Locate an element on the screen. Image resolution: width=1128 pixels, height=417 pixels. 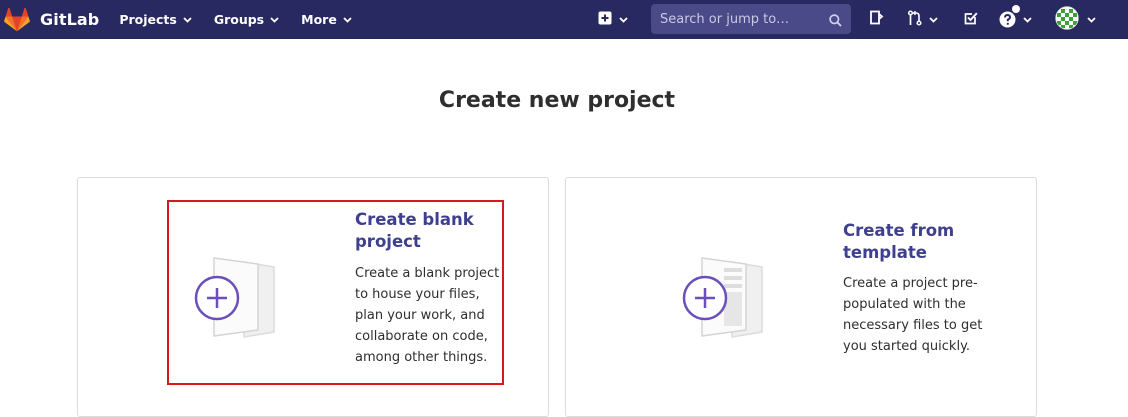
nav-more-label: More is located at coordinates (319, 19).